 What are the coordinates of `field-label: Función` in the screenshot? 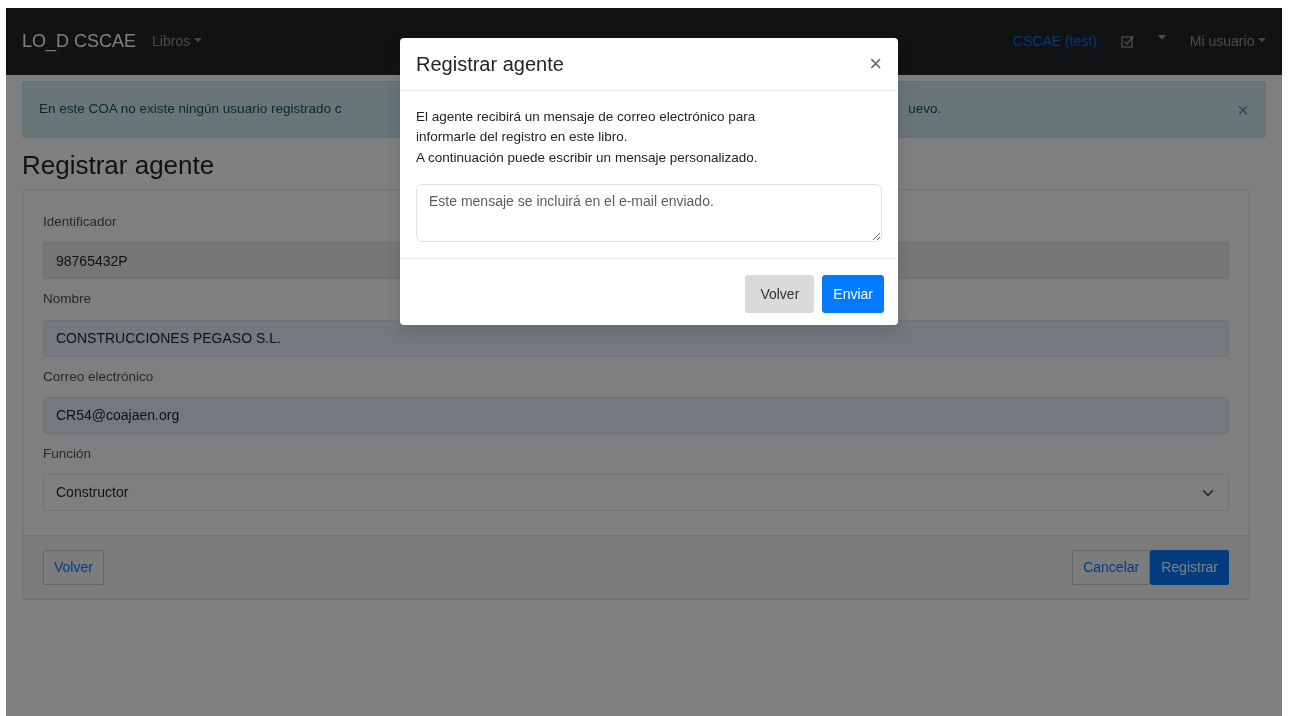 It's located at (67, 453).